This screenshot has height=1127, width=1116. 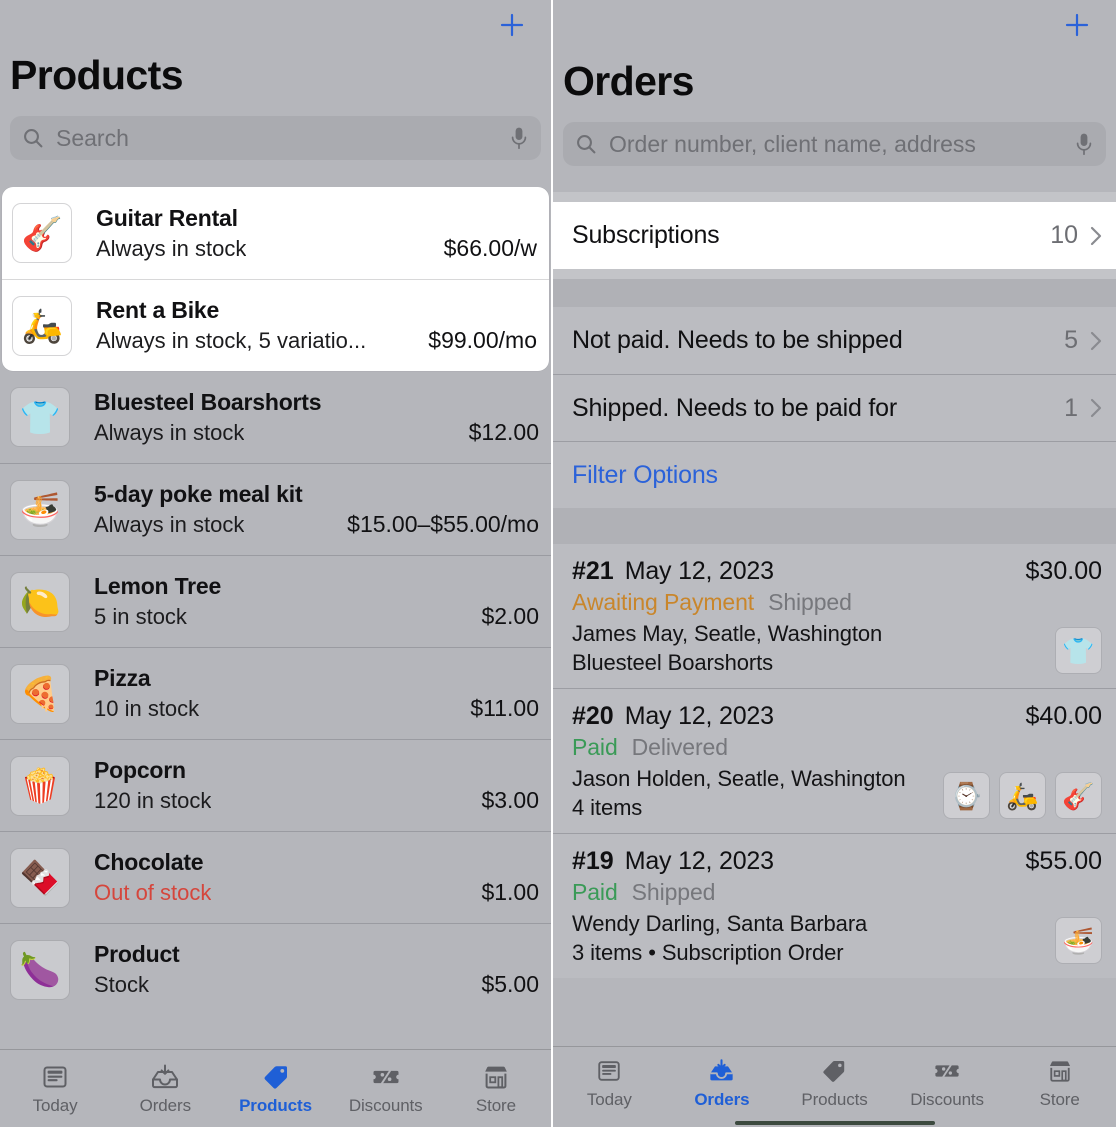 What do you see at coordinates (304, 693) in the screenshot?
I see `product-info: Pizza 10 in stock $11.00` at bounding box center [304, 693].